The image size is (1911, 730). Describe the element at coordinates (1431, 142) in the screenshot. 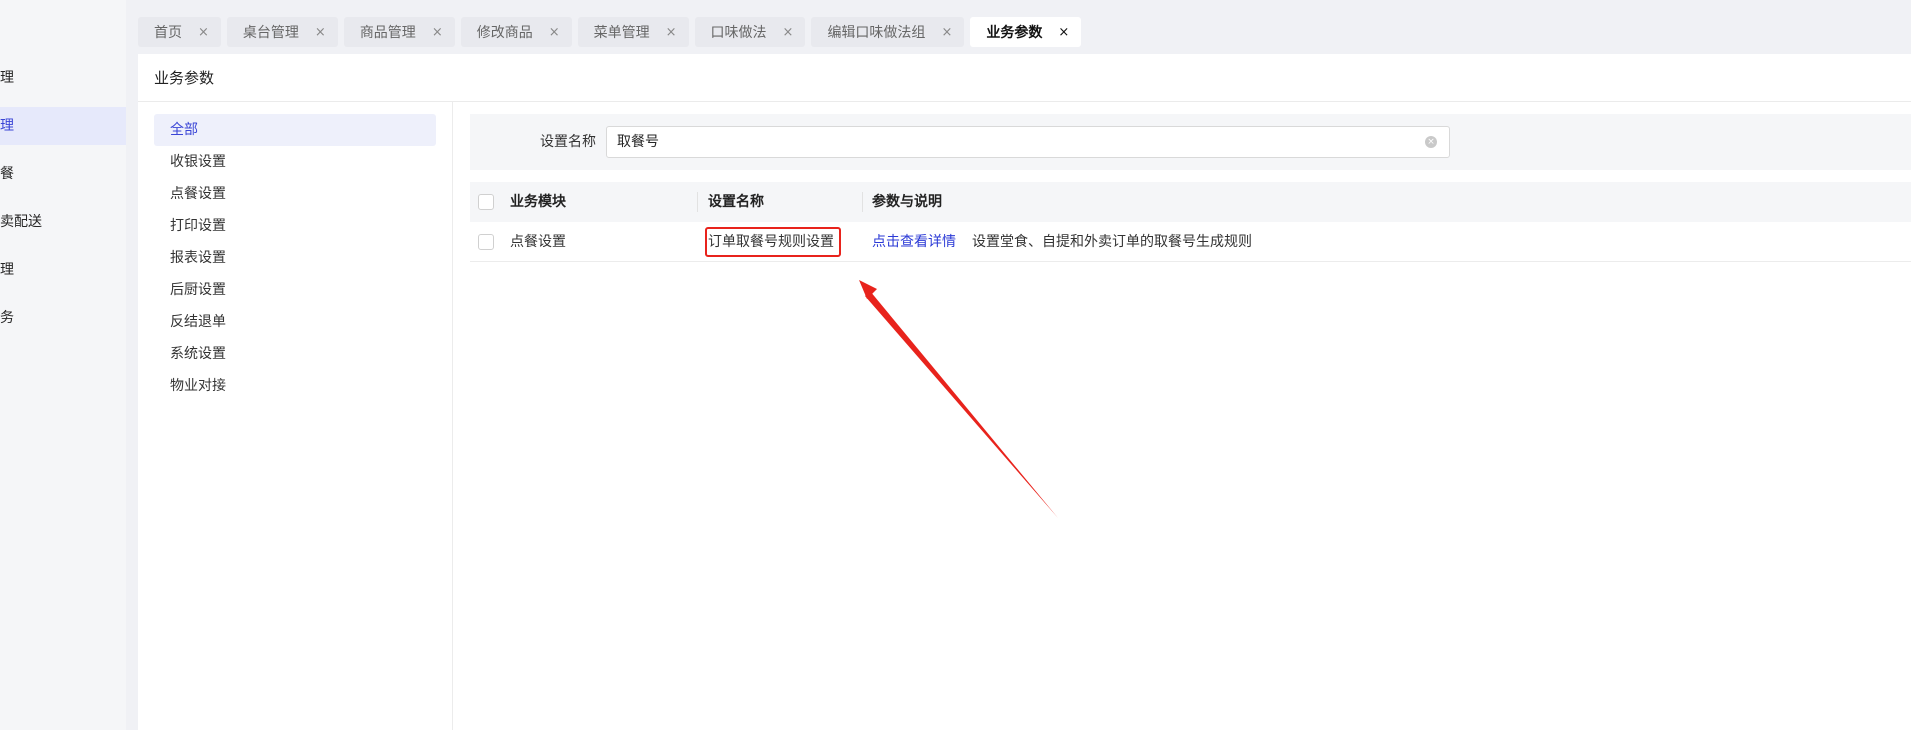

I see `clear-icon: ×` at that location.